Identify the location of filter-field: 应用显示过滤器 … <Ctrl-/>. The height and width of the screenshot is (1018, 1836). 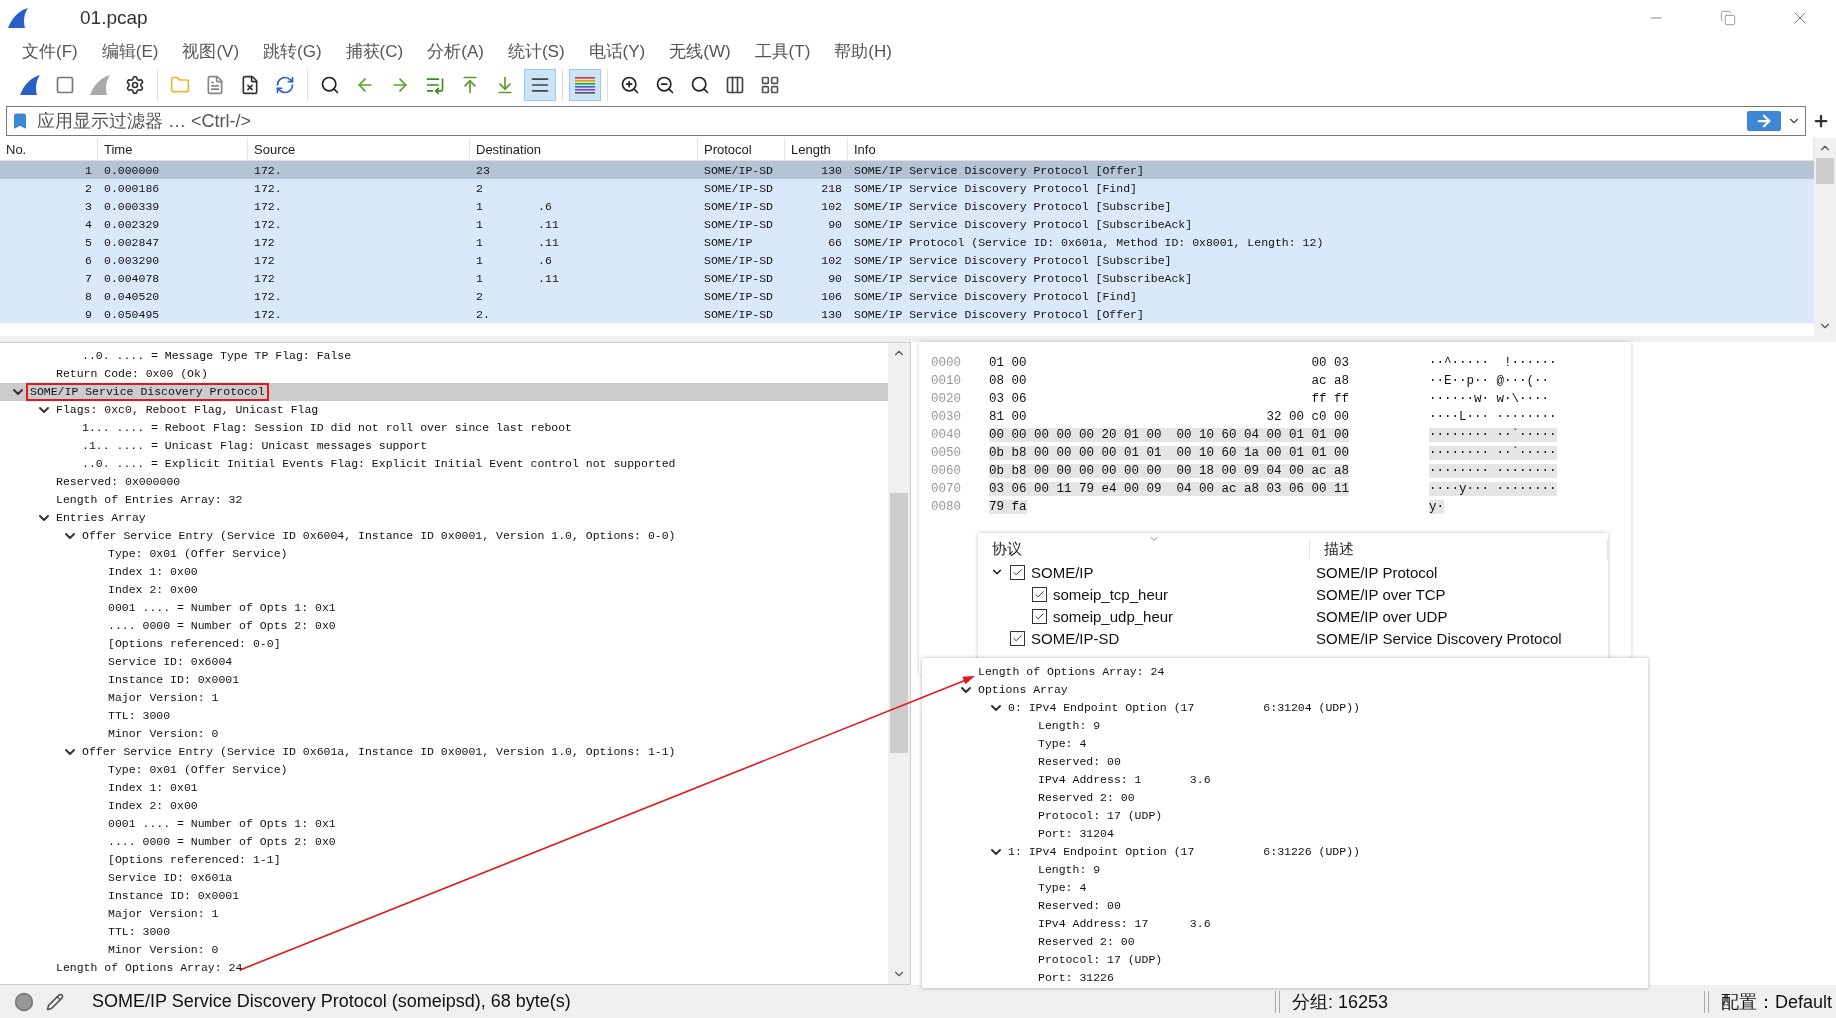
(906, 121).